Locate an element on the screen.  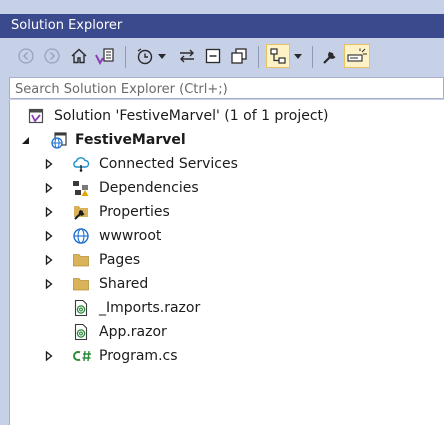
tree-item-label: Connected Services is located at coordinates (168, 164).